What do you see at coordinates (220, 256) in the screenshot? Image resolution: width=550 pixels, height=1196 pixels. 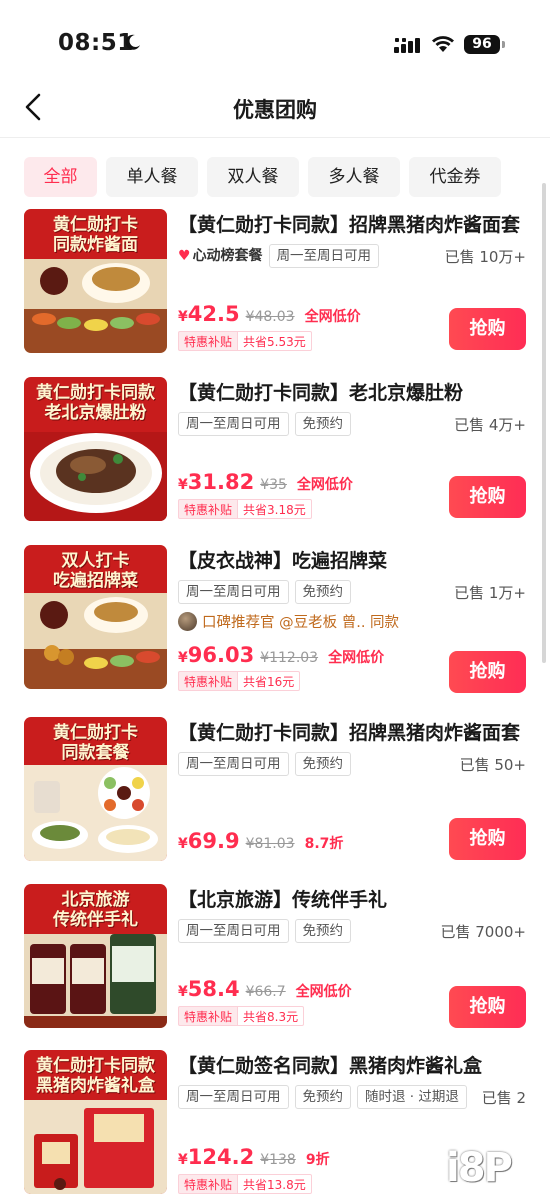 I see `hot-list-tag: ♥ 心动榜套餐` at bounding box center [220, 256].